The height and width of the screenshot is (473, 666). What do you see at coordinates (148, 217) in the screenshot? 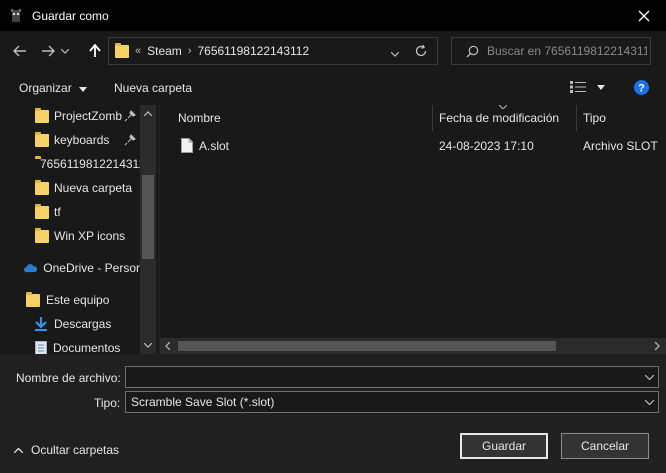
I see `nav-scroll-thumb` at bounding box center [148, 217].